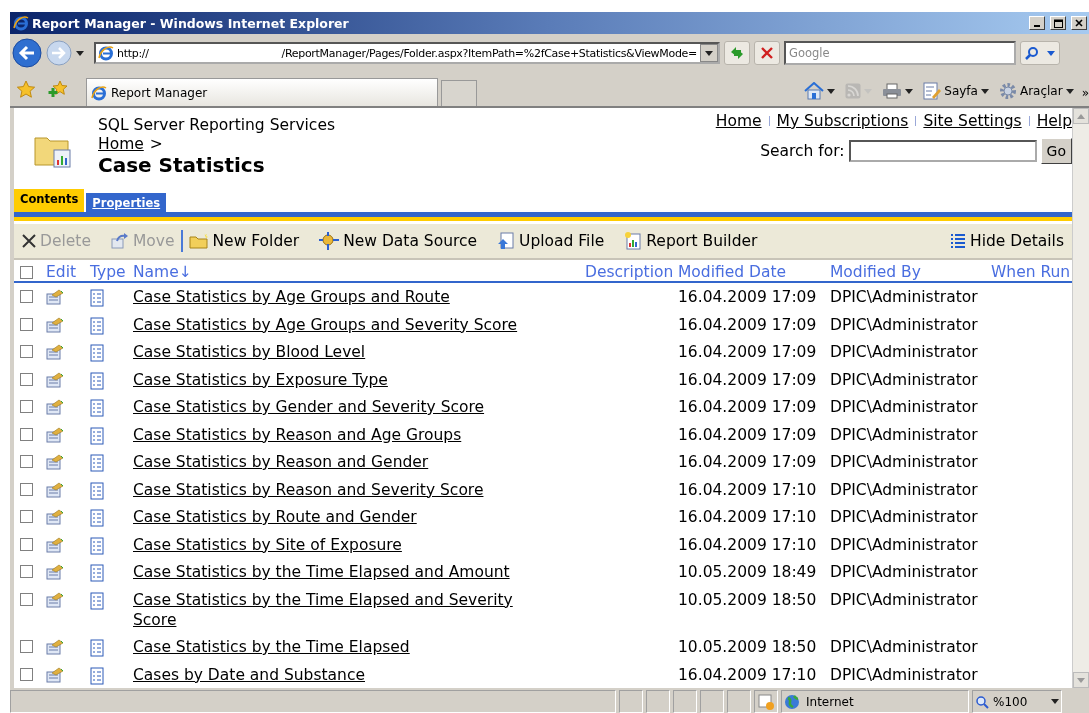  I want to click on report-link: Case Statistics by Reason and Severity Score, so click(308, 489).